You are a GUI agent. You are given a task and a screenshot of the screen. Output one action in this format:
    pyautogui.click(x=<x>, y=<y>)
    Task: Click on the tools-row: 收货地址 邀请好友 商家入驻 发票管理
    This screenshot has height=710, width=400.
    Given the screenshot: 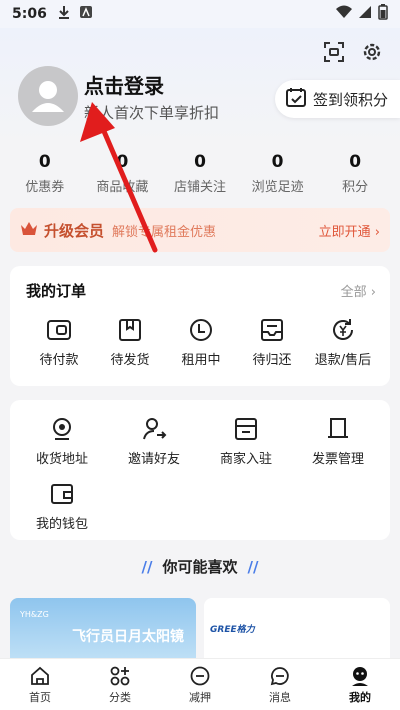 What is the action you would take?
    pyautogui.click(x=200, y=441)
    